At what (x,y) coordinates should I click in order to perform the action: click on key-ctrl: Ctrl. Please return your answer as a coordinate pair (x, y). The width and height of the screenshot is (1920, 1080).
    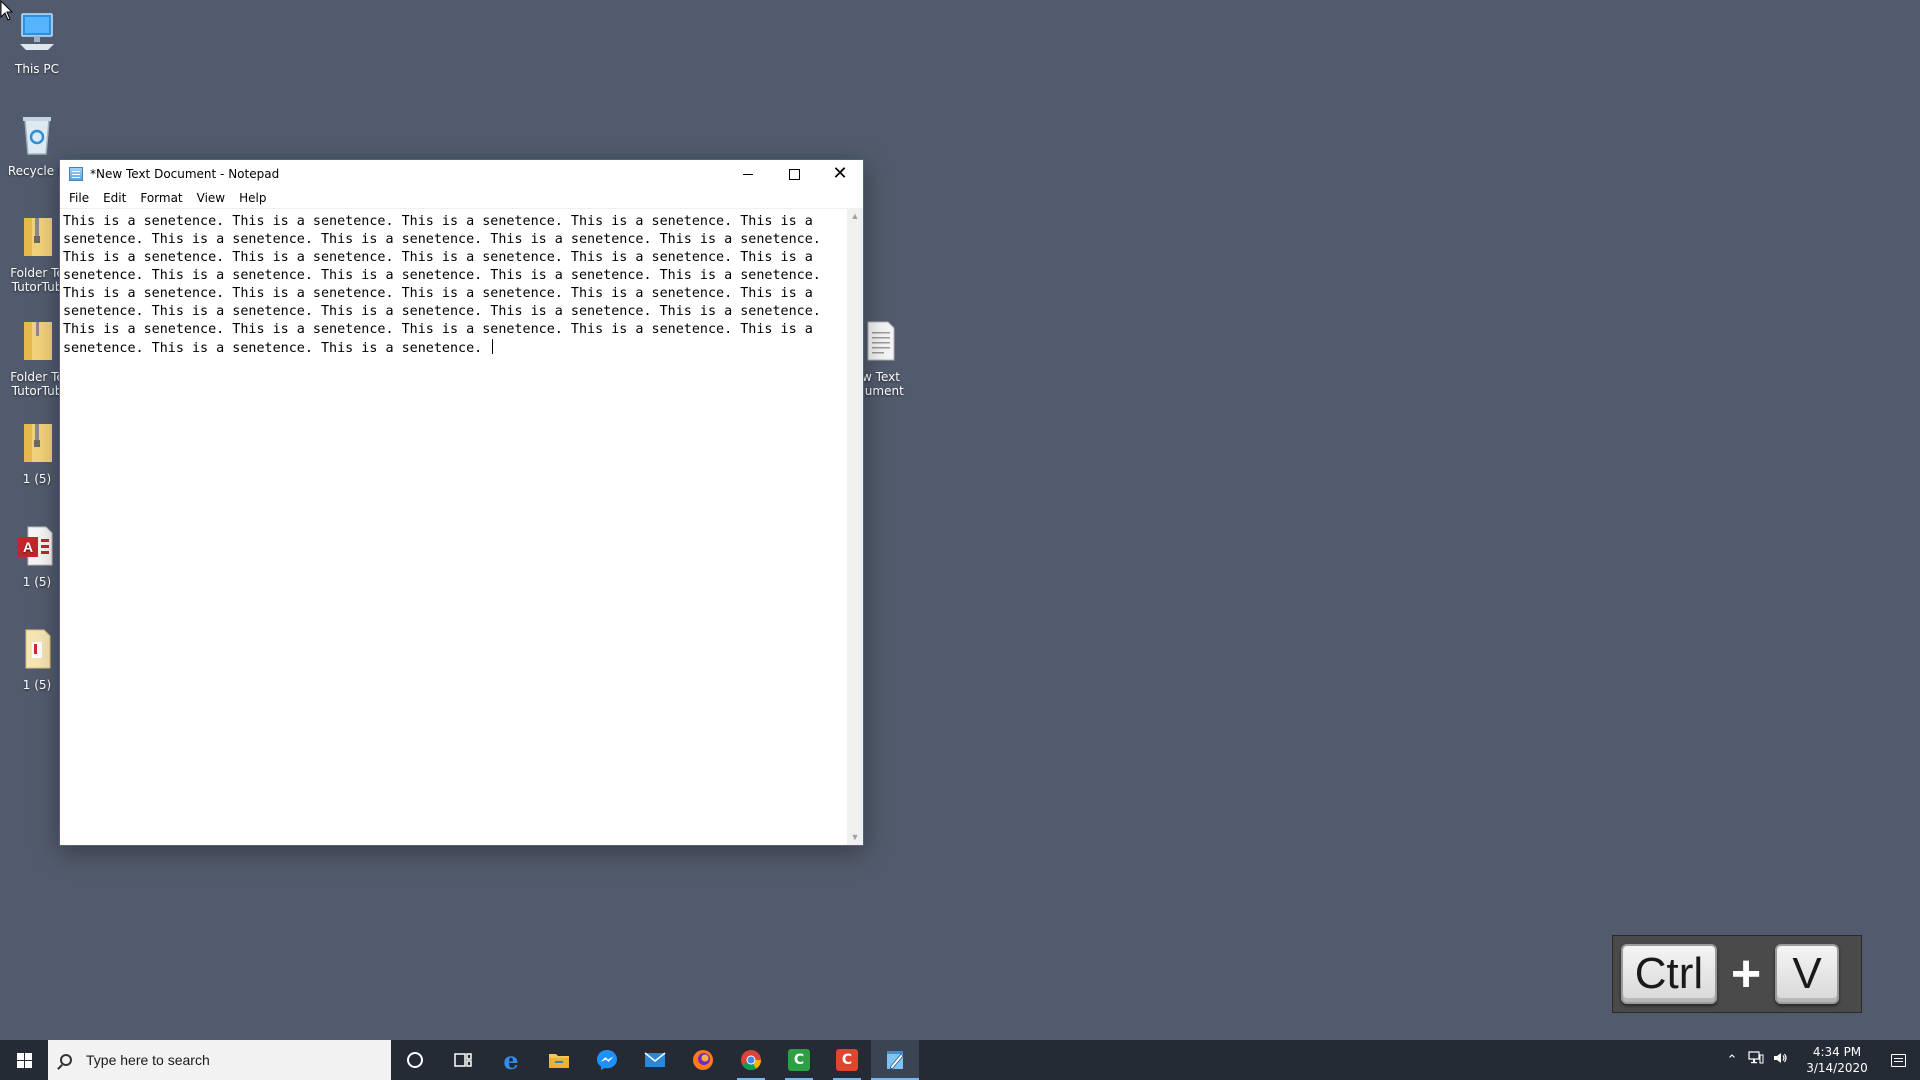
    Looking at the image, I should click on (1669, 974).